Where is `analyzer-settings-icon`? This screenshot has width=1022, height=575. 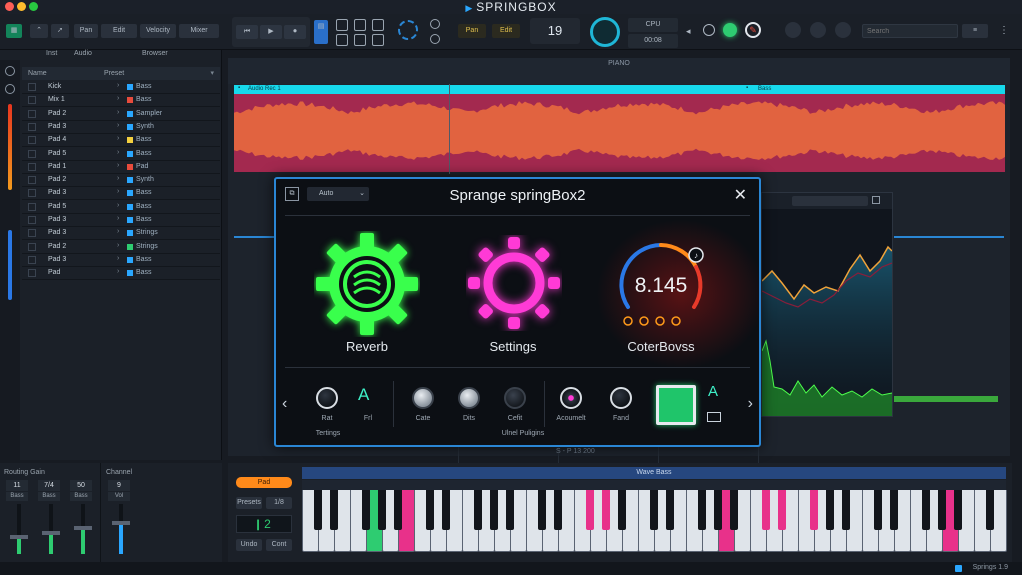 analyzer-settings-icon is located at coordinates (876, 200).